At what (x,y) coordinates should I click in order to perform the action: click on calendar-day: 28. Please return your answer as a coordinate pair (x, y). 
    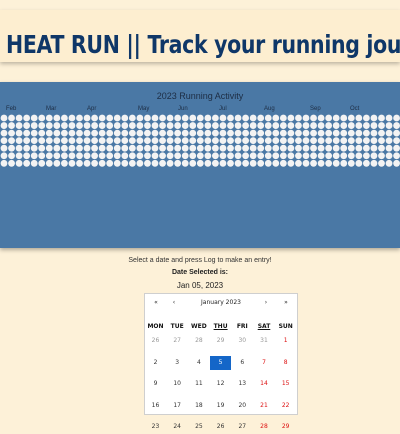
    Looking at the image, I should click on (264, 427).